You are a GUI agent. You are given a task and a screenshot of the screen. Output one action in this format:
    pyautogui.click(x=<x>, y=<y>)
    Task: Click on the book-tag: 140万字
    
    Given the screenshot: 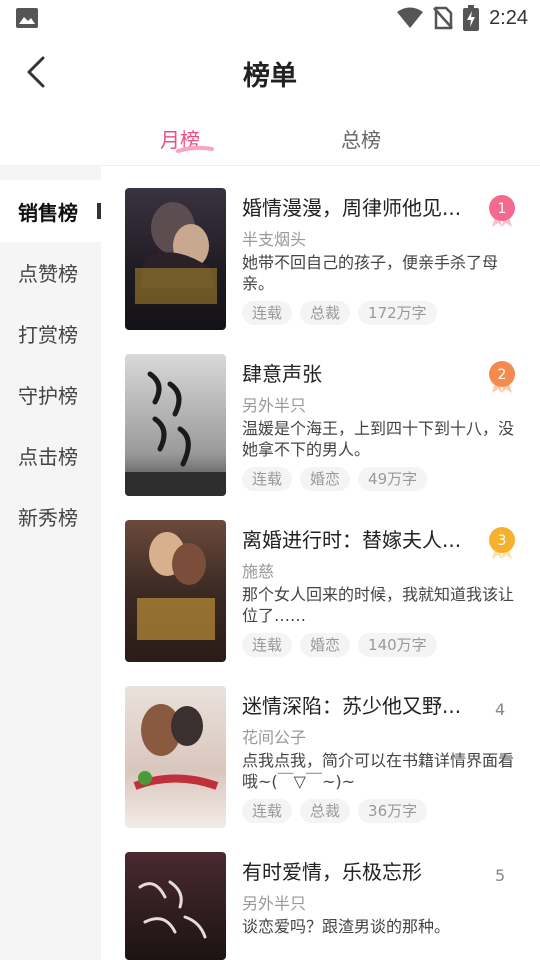 What is the action you would take?
    pyautogui.click(x=397, y=645)
    